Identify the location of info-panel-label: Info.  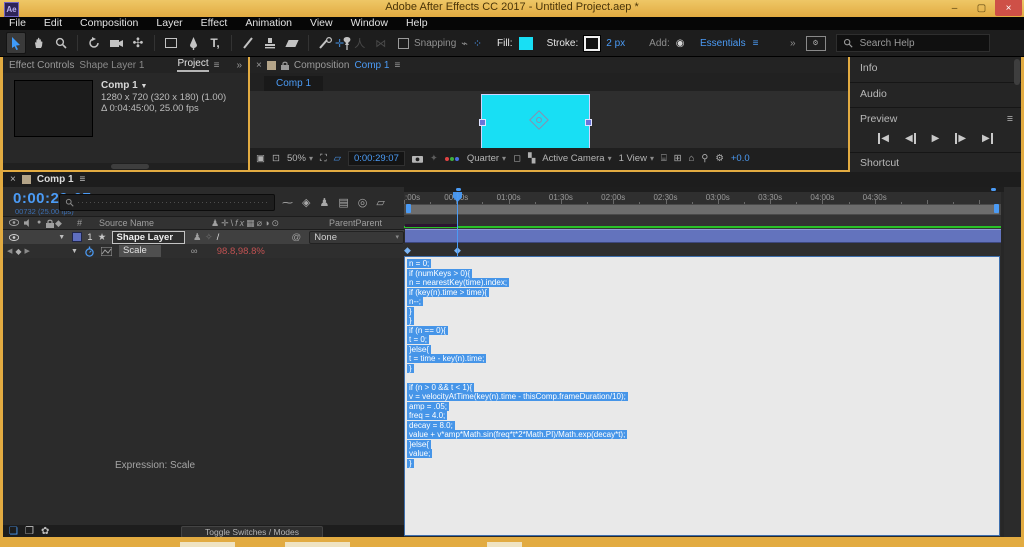
(935, 65).